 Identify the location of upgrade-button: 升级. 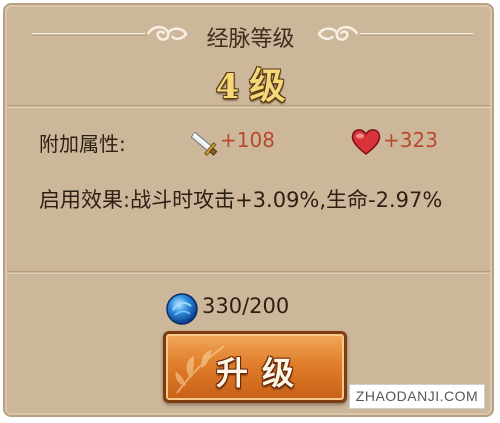
(255, 367).